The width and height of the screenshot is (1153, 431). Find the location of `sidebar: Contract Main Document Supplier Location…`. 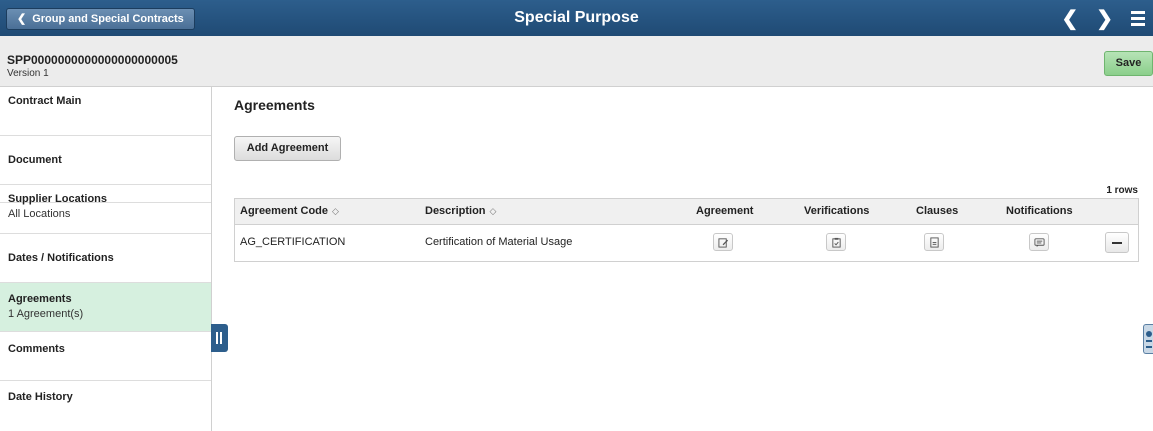

sidebar: Contract Main Document Supplier Location… is located at coordinates (106, 259).